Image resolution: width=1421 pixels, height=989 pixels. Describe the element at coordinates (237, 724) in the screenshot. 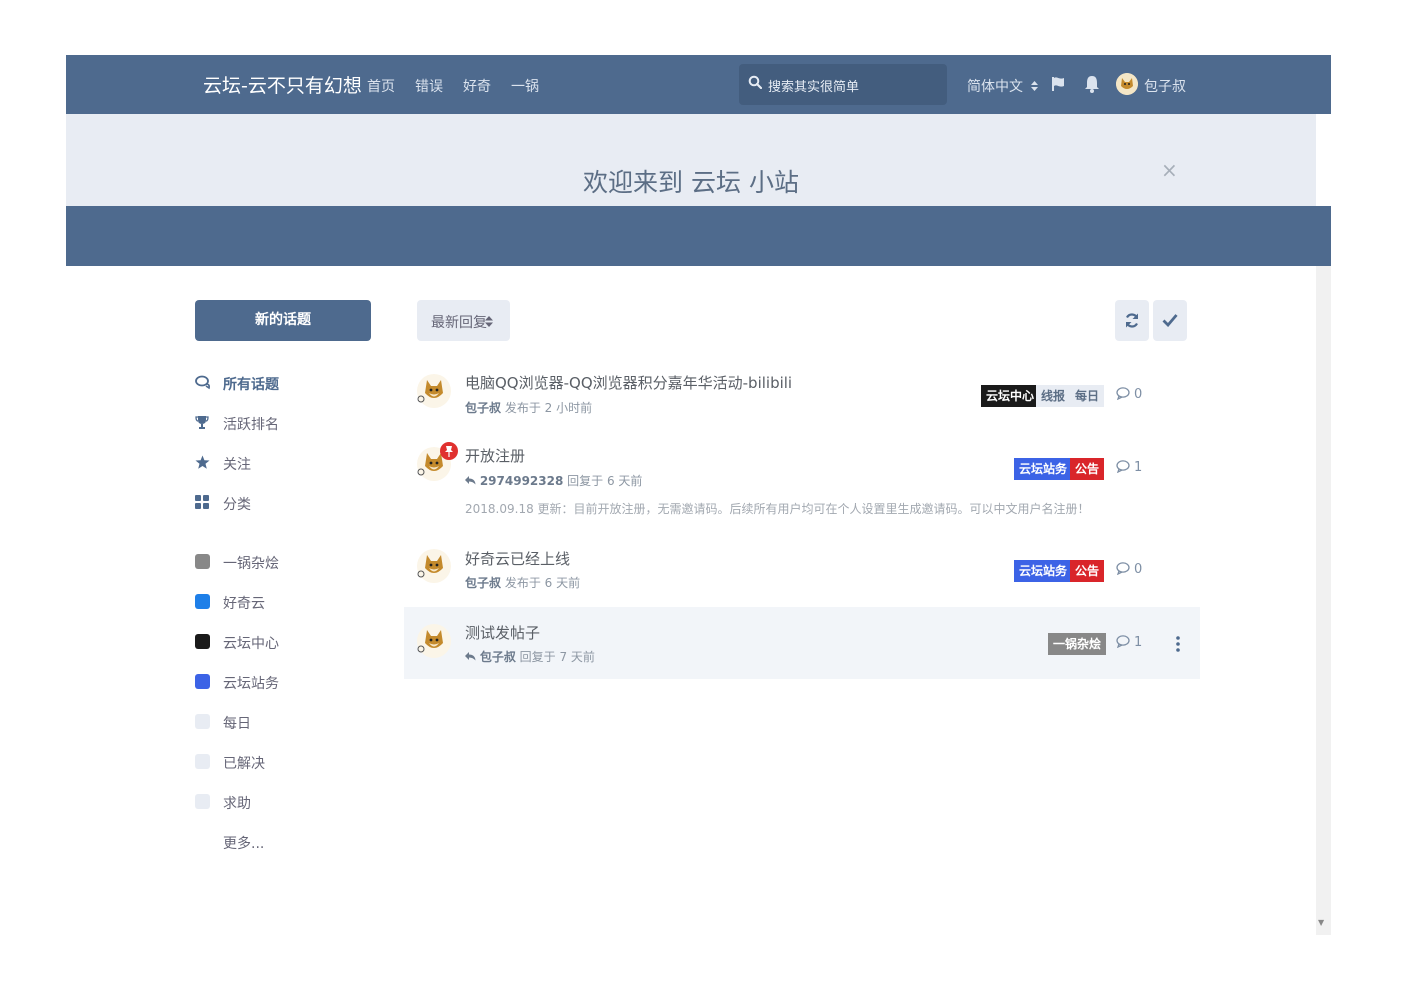

I see `sidebar-item-label: 每日` at that location.